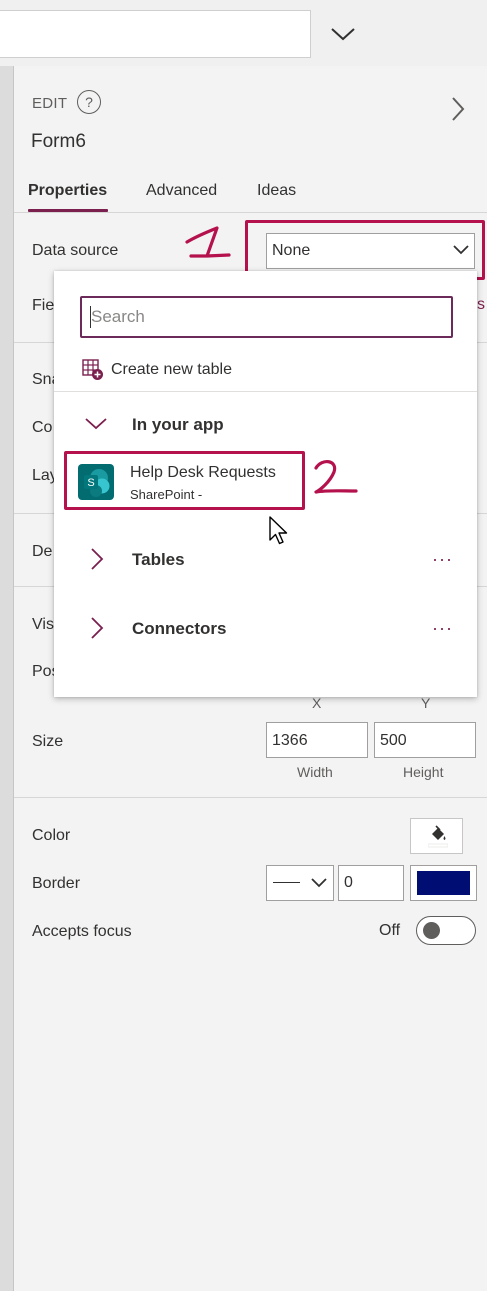 The height and width of the screenshot is (1291, 487). Describe the element at coordinates (90, 317) in the screenshot. I see `text-caret` at that location.